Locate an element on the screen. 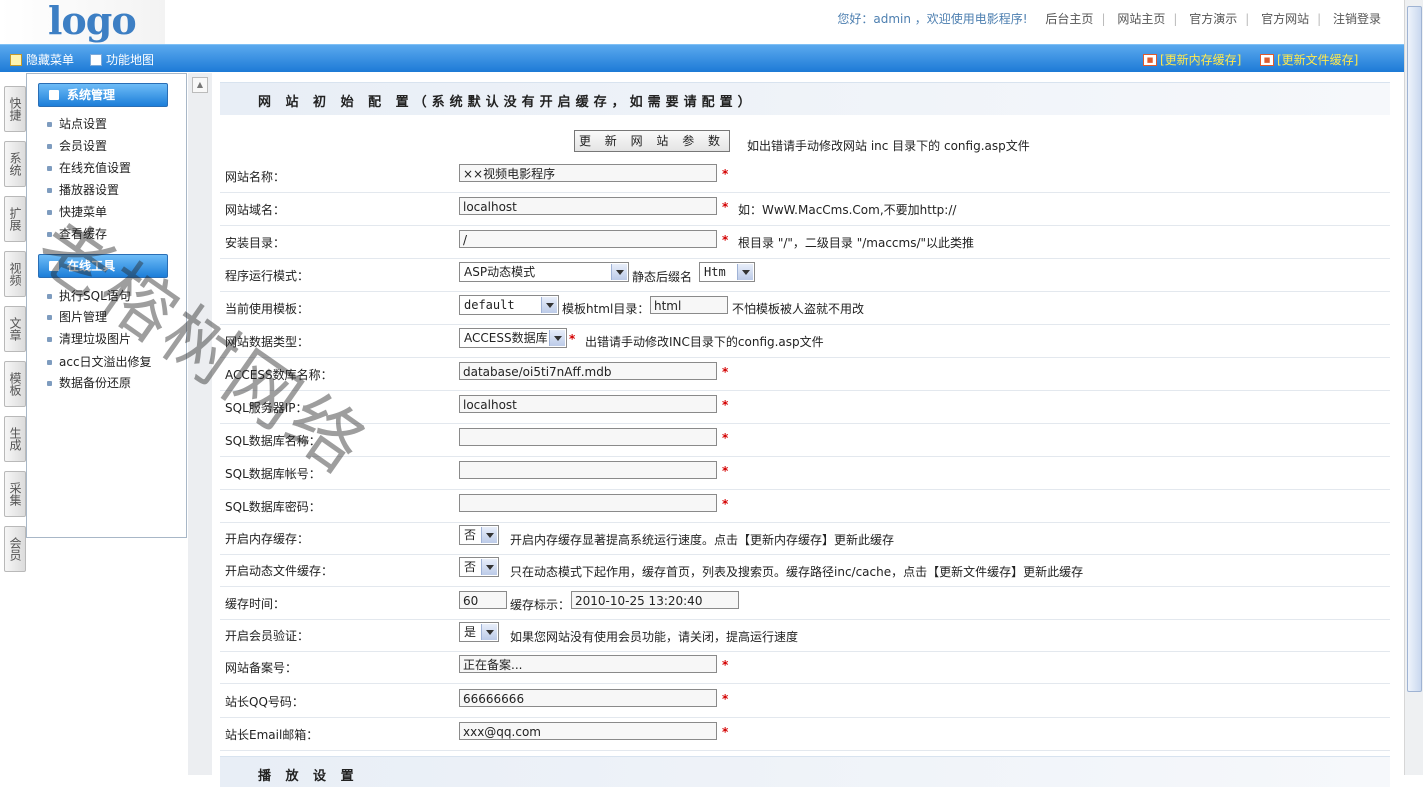  db-type-select: ACCESS数据库 is located at coordinates (513, 338).